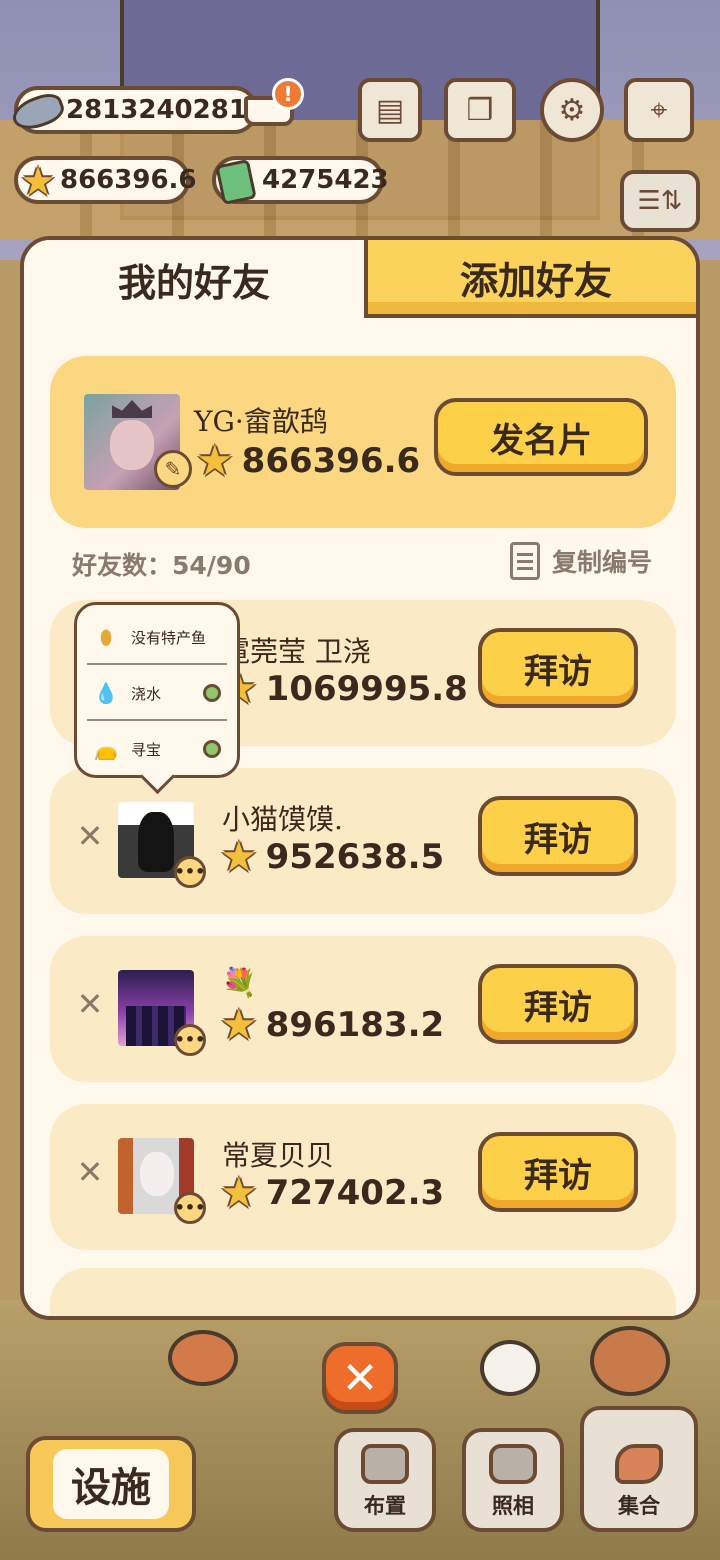 The height and width of the screenshot is (1560, 720). What do you see at coordinates (106, 693) in the screenshot?
I see `water-drop-icon: 💧` at bounding box center [106, 693].